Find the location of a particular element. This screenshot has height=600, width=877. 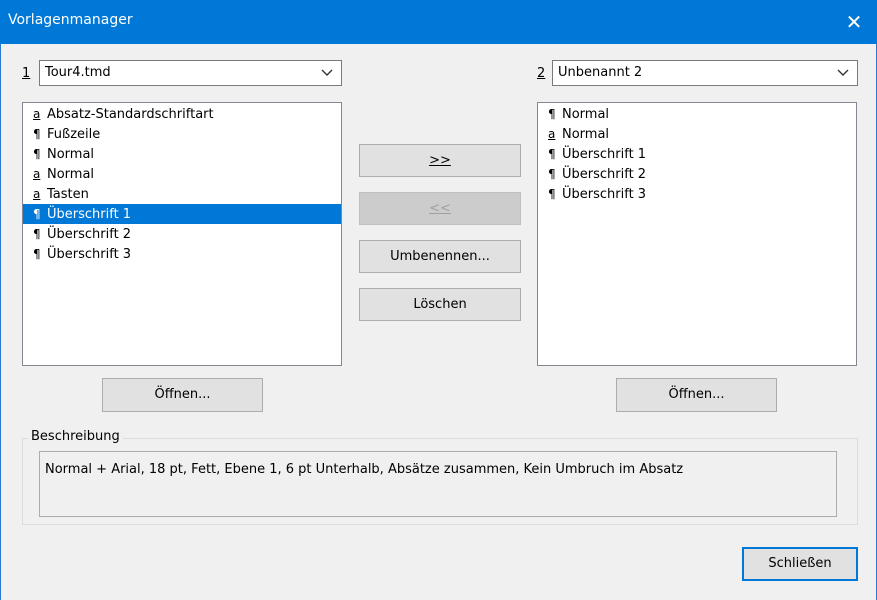

delete-label: Löschen is located at coordinates (440, 304).